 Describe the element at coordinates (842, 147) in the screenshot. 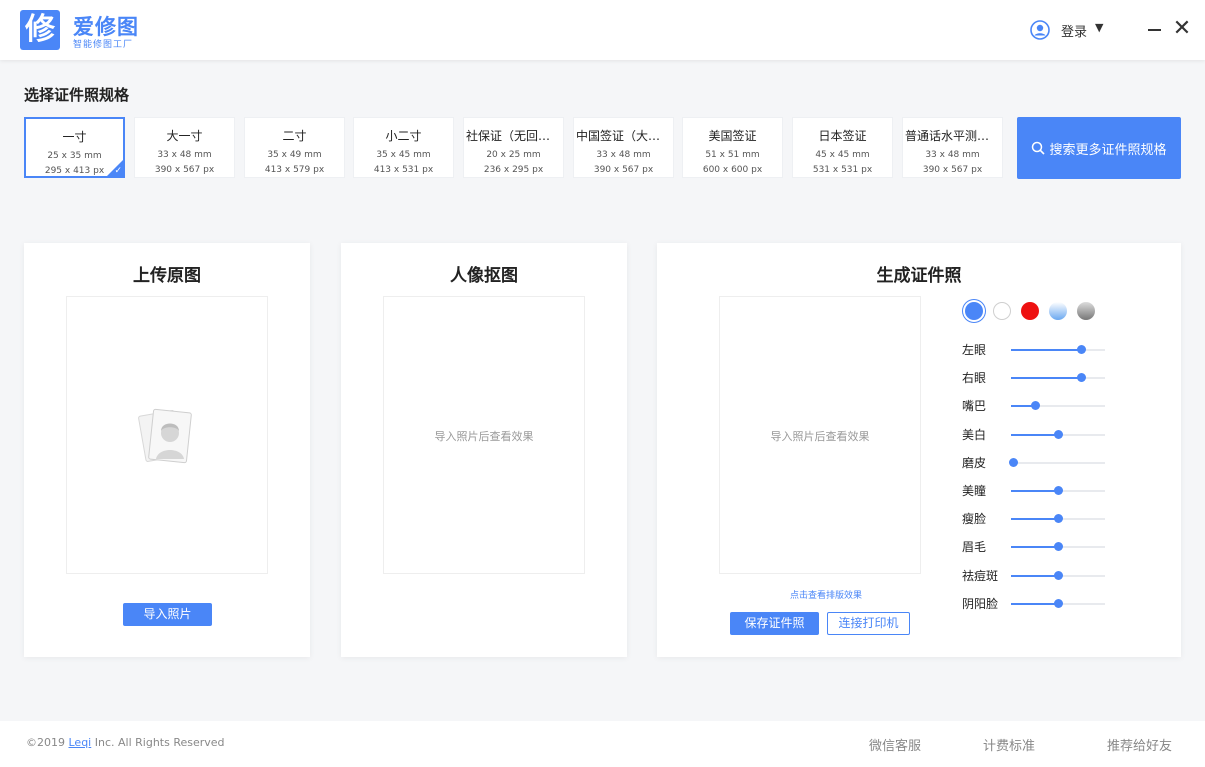

I see `spec-card: 日本签证 45 x 45 mm 531 x 531 px` at that location.